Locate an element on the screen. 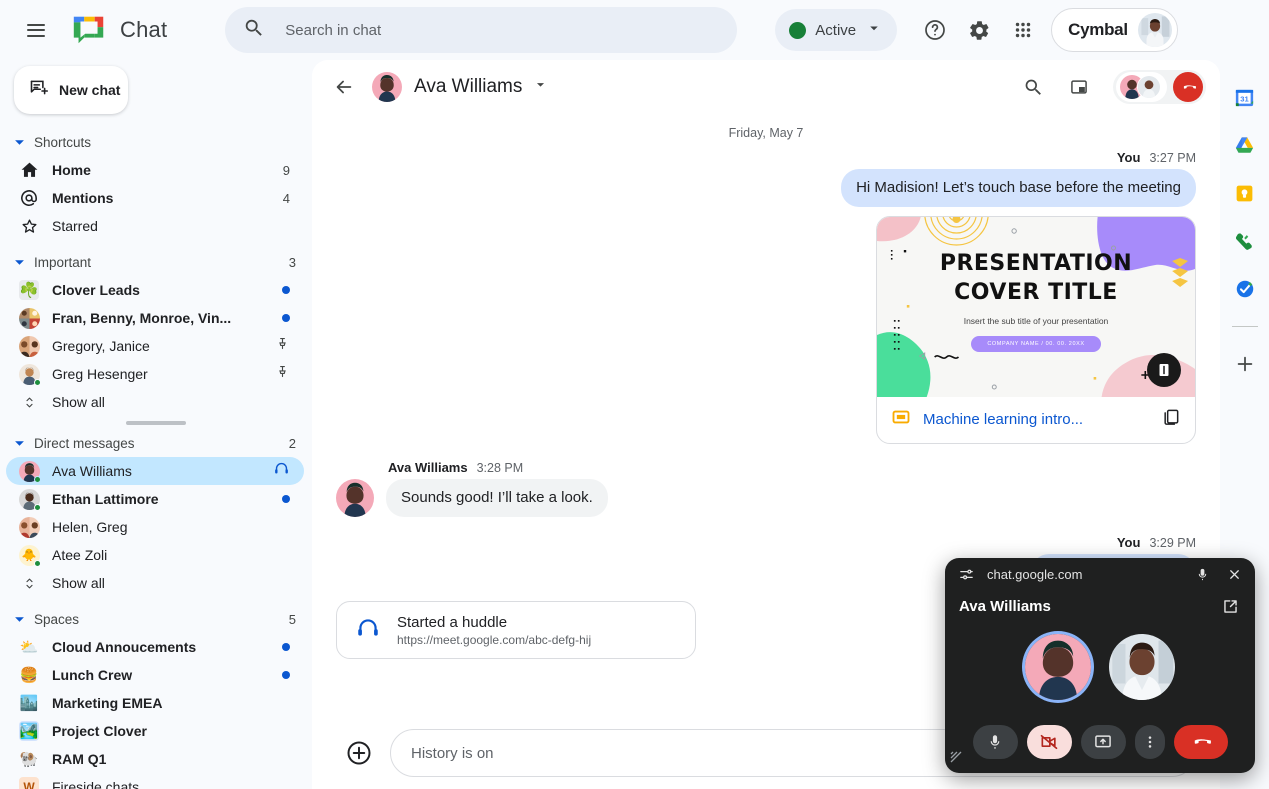  section-header-important: Important 3 is located at coordinates (156, 262).